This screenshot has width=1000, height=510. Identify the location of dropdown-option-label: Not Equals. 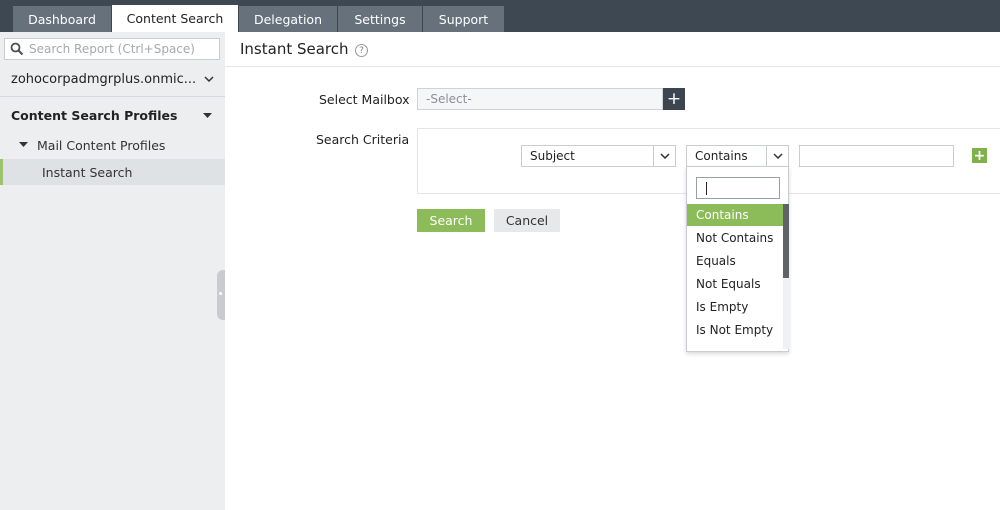
(728, 284).